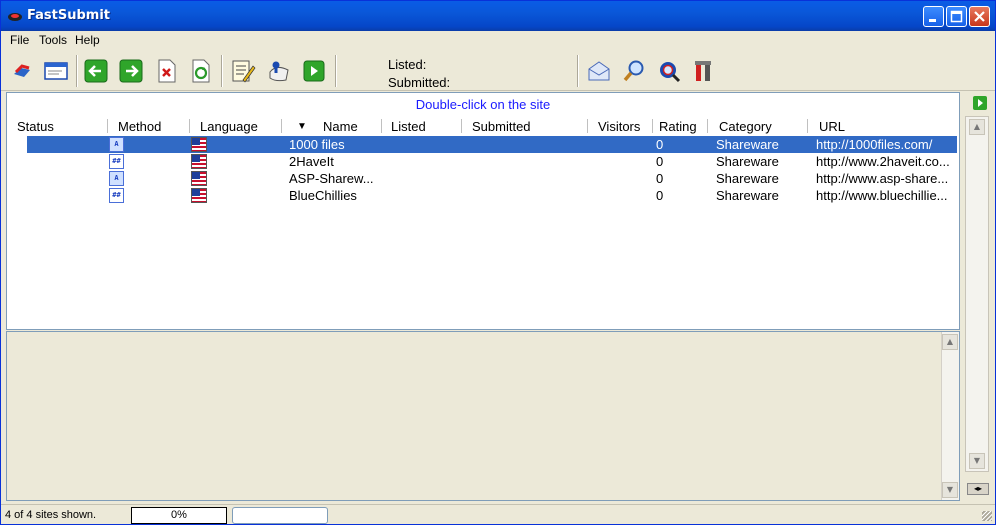 This screenshot has width=996, height=525. Describe the element at coordinates (311, 161) in the screenshot. I see `site-name: 2HaveIt` at that location.